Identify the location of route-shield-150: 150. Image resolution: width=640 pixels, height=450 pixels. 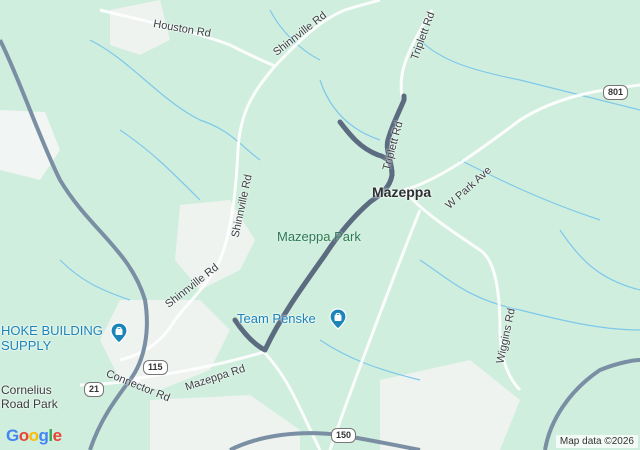
(344, 435).